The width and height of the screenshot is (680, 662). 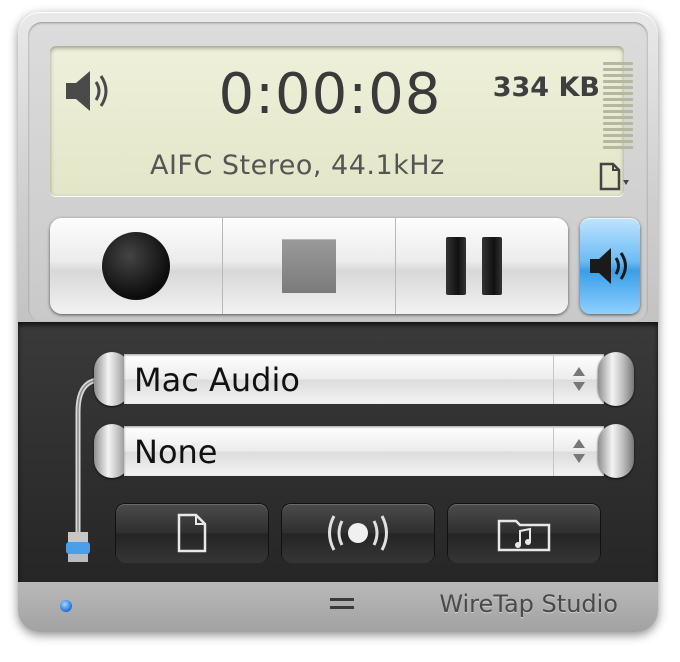 I want to click on record-icon, so click(x=136, y=266).